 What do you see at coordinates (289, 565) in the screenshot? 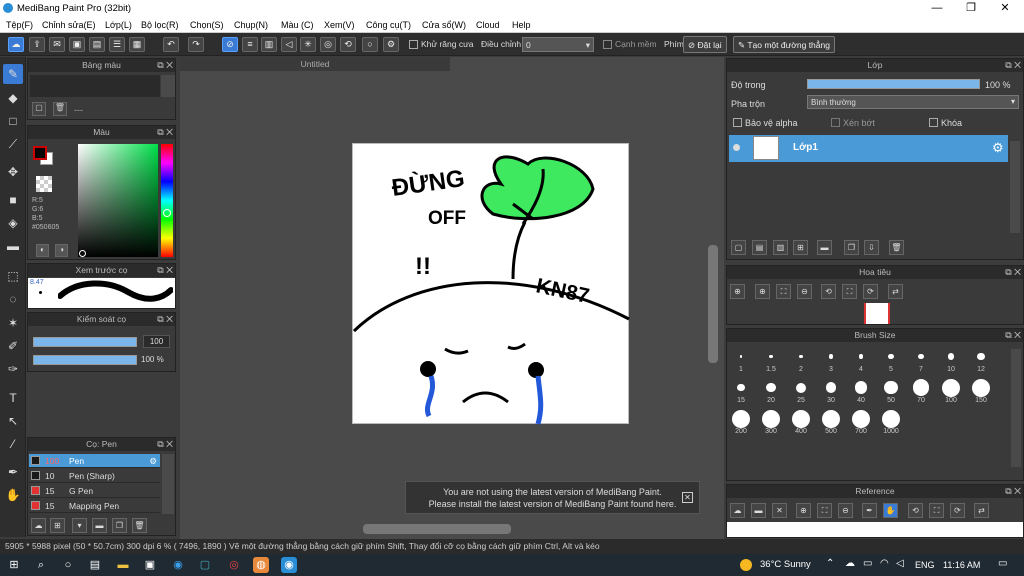
I see `medibang-task-icon: ◉` at bounding box center [289, 565].